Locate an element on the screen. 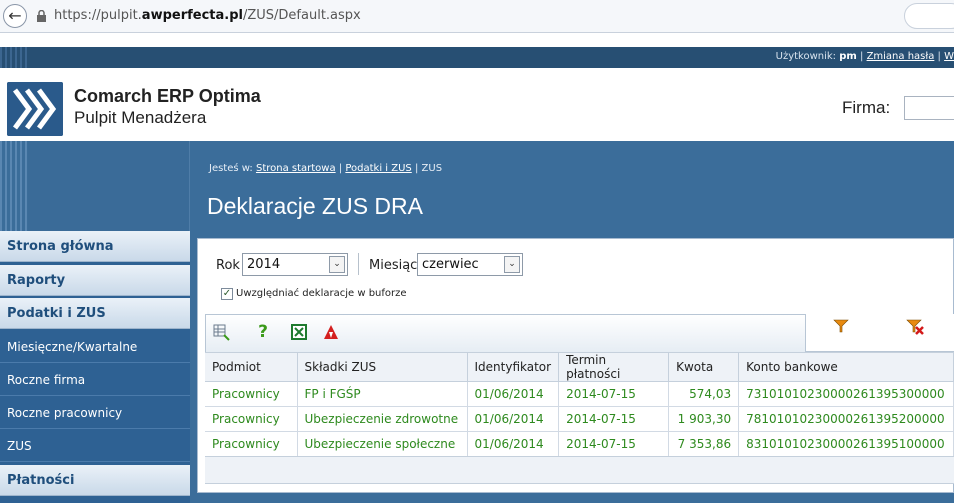  url-domain: awperfecta.pl is located at coordinates (192, 15).